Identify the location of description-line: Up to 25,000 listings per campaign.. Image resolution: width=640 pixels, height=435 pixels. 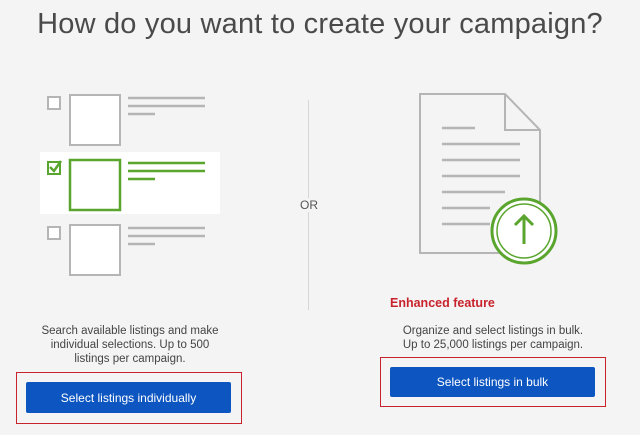
(493, 345).